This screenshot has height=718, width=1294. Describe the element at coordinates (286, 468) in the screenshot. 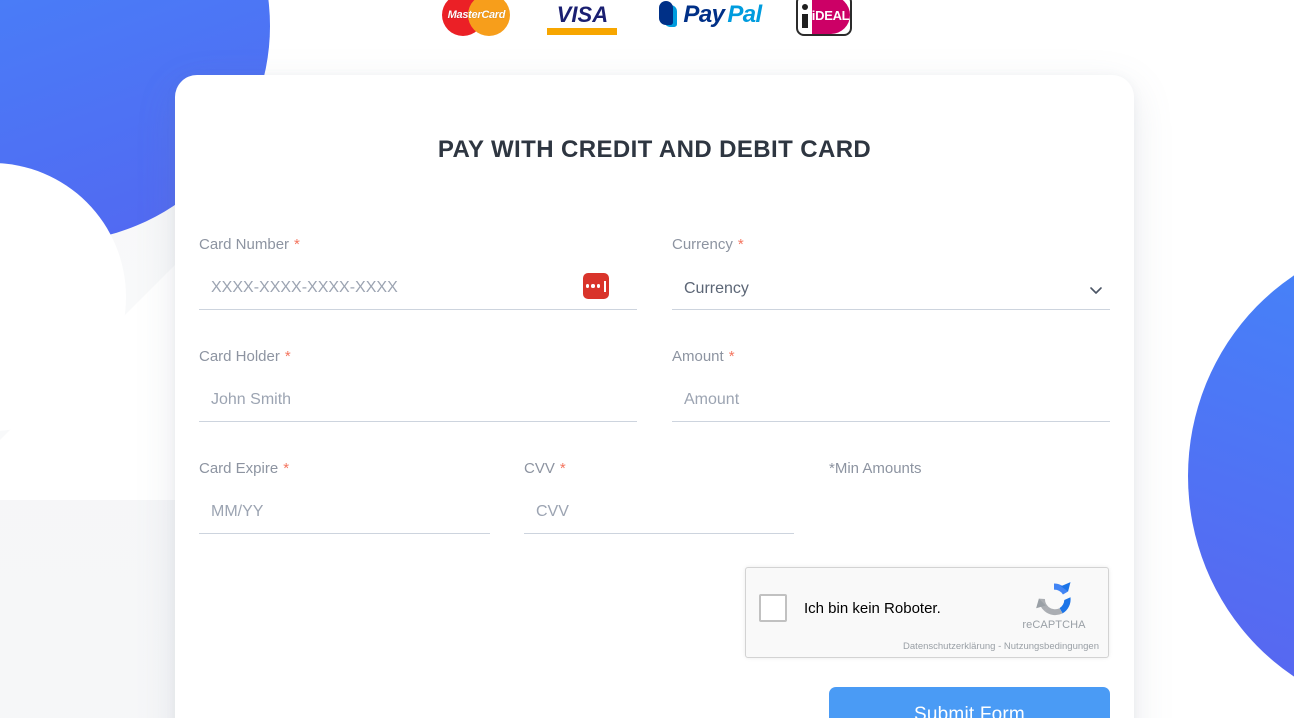

I see `card-expire-required-marker: *` at that location.